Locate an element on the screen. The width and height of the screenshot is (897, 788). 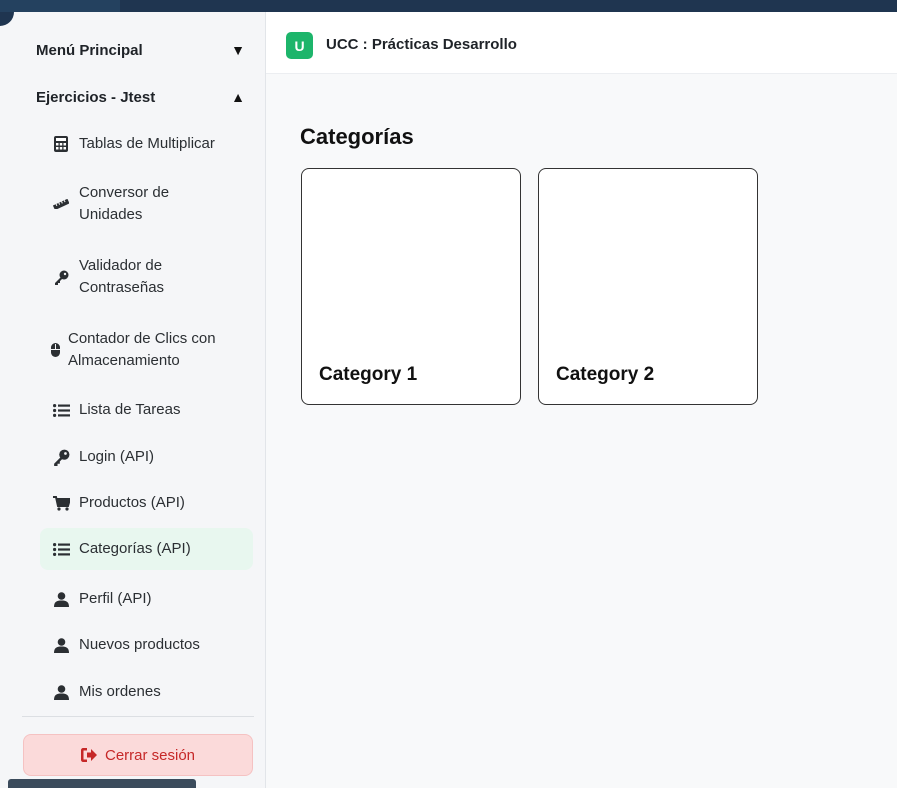
sidebar-item-label: Lista de Tareas is located at coordinates (130, 409).